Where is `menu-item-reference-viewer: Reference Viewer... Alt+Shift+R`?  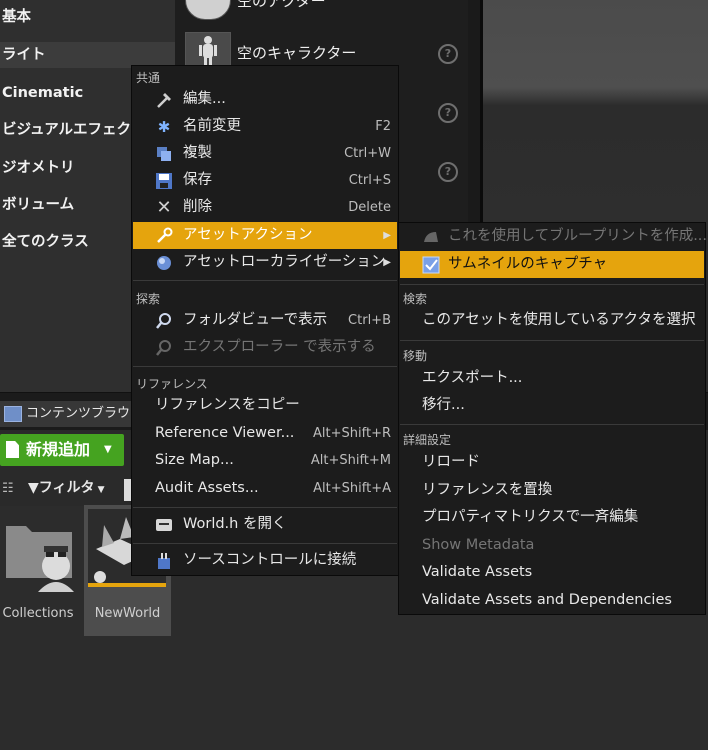 menu-item-reference-viewer: Reference Viewer... Alt+Shift+R is located at coordinates (265, 433).